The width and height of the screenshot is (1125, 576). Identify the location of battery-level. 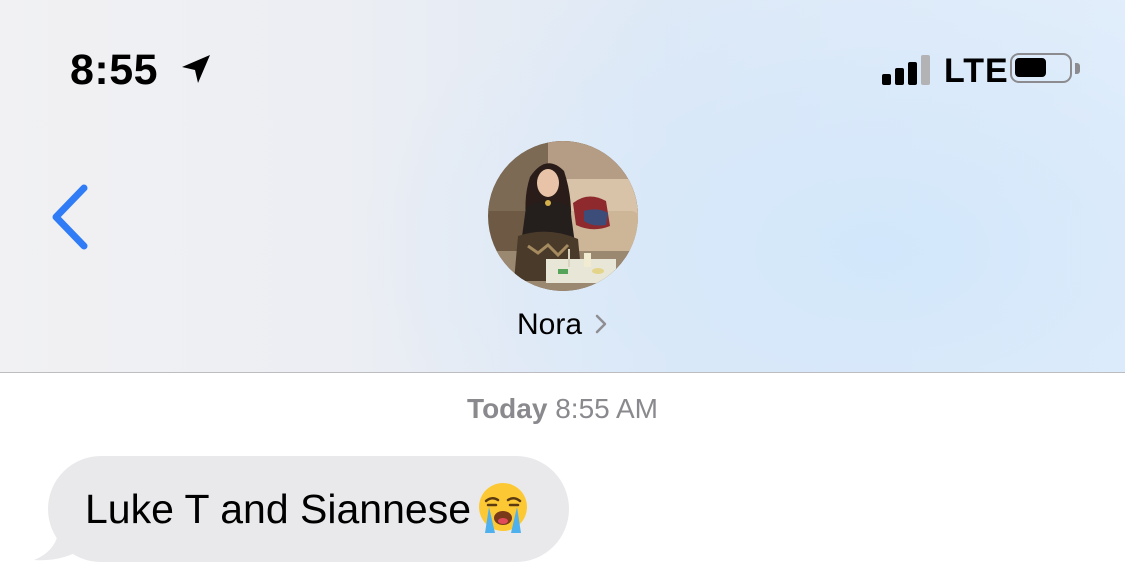
(1030, 67).